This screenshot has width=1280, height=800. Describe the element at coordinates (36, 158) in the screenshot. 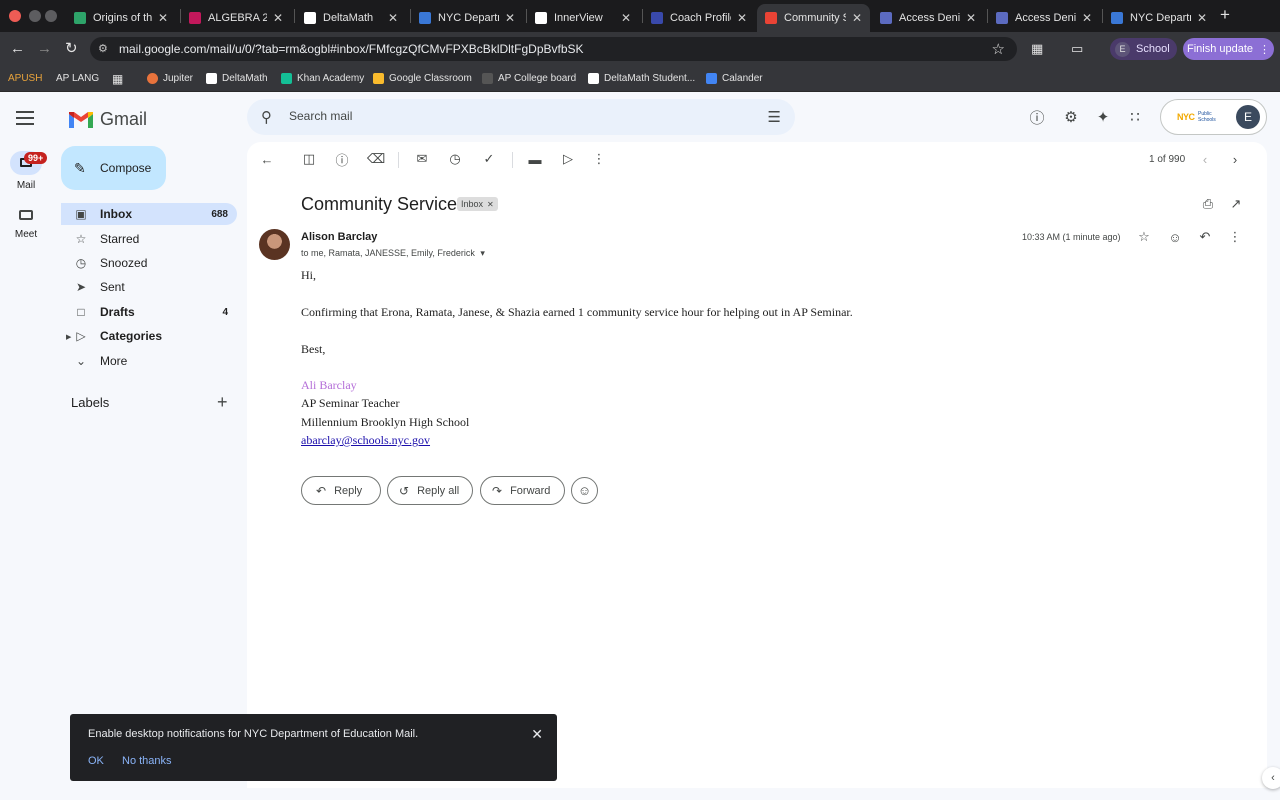

I see `mail-unread-badge: 99+` at that location.